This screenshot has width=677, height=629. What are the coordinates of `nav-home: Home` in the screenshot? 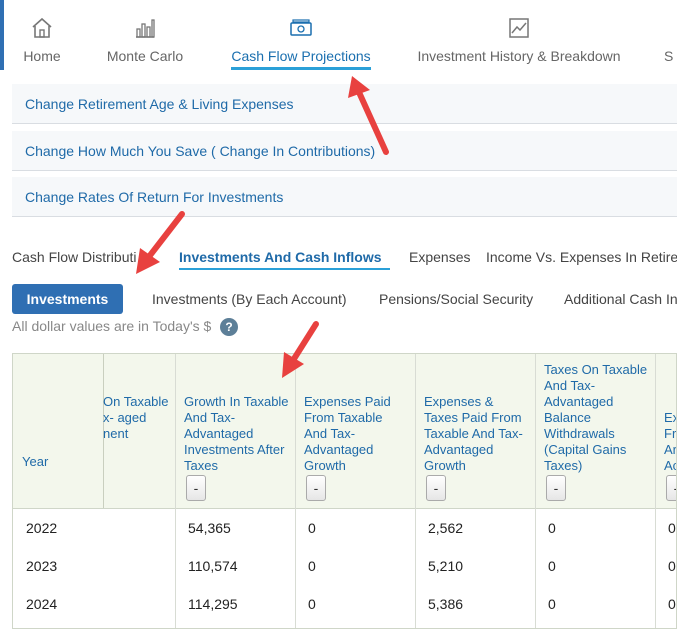 It's located at (42, 36).